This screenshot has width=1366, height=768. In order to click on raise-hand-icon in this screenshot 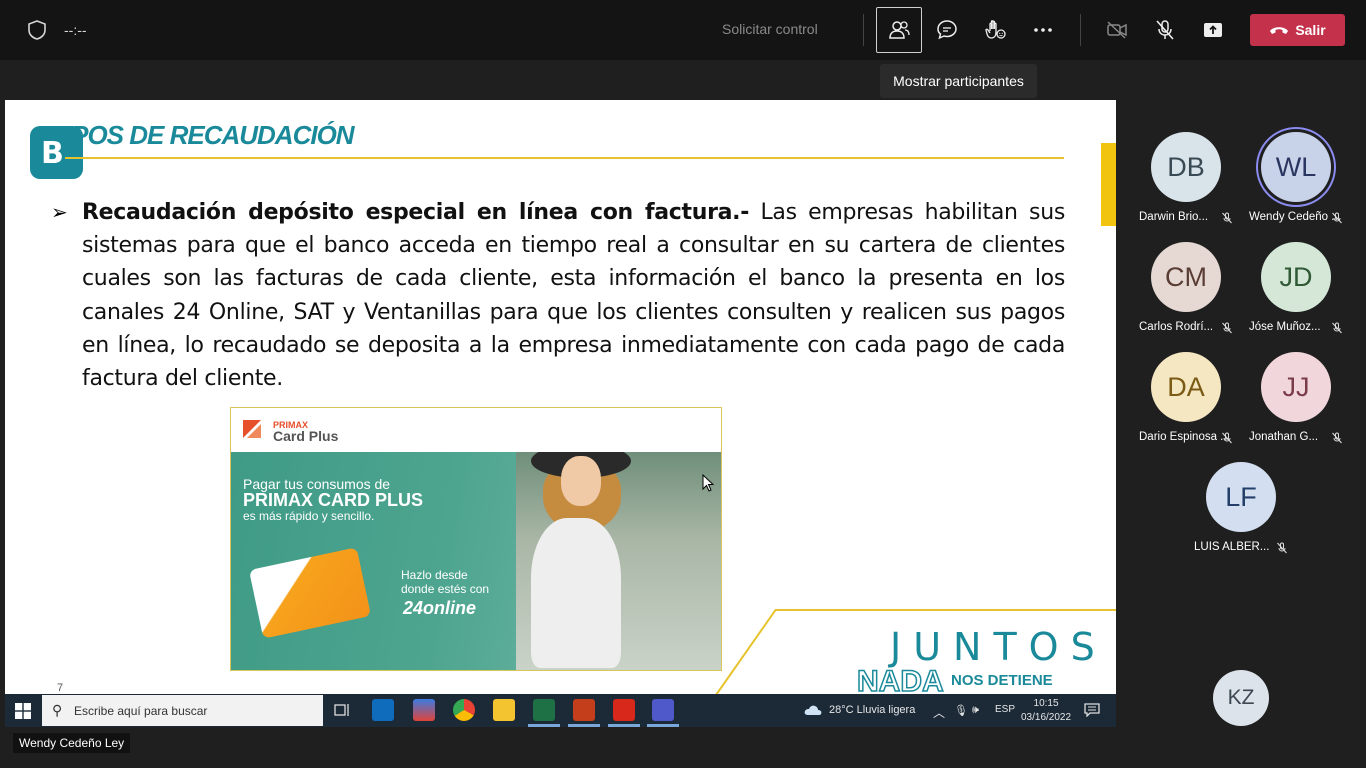, I will do `click(995, 29)`.